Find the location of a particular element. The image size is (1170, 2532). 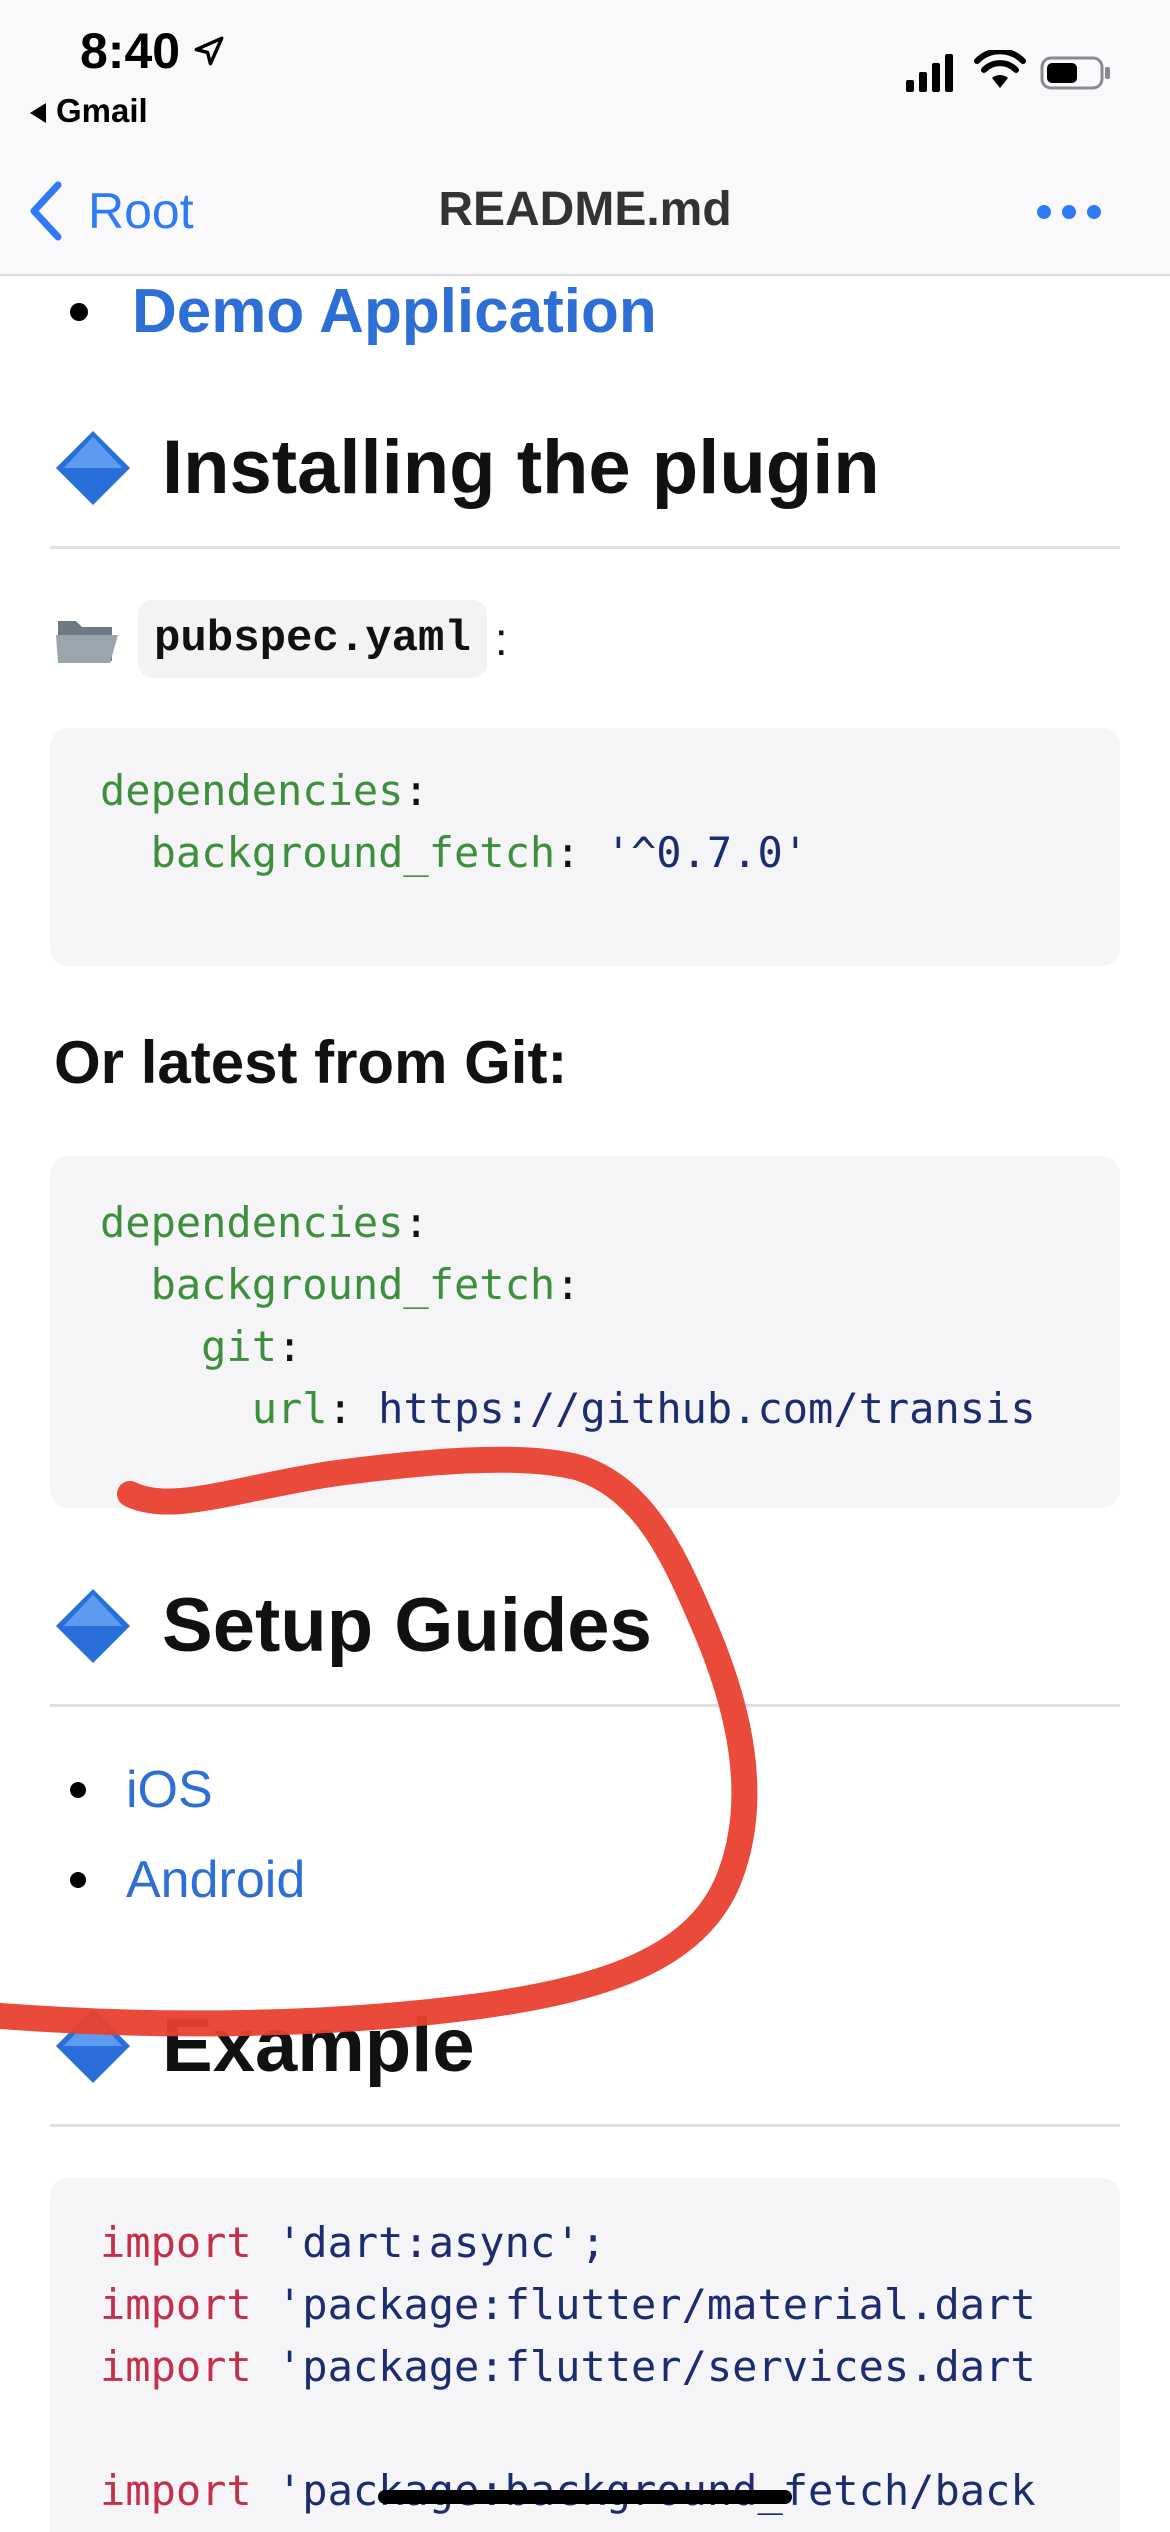

cellular-signal-icon is located at coordinates (929, 73).